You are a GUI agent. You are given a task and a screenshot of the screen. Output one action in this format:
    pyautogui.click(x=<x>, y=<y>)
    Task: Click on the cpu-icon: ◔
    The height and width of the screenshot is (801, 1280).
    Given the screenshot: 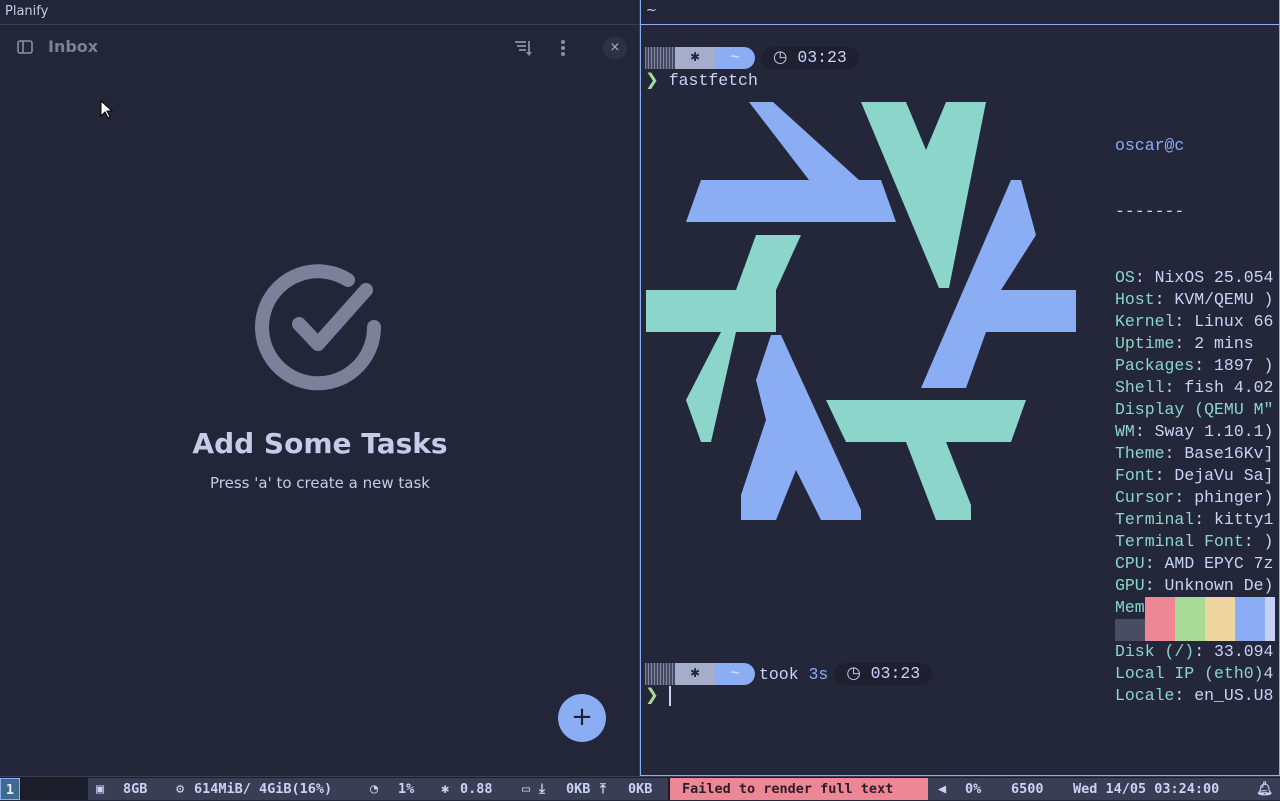 What is the action you would take?
    pyautogui.click(x=374, y=789)
    